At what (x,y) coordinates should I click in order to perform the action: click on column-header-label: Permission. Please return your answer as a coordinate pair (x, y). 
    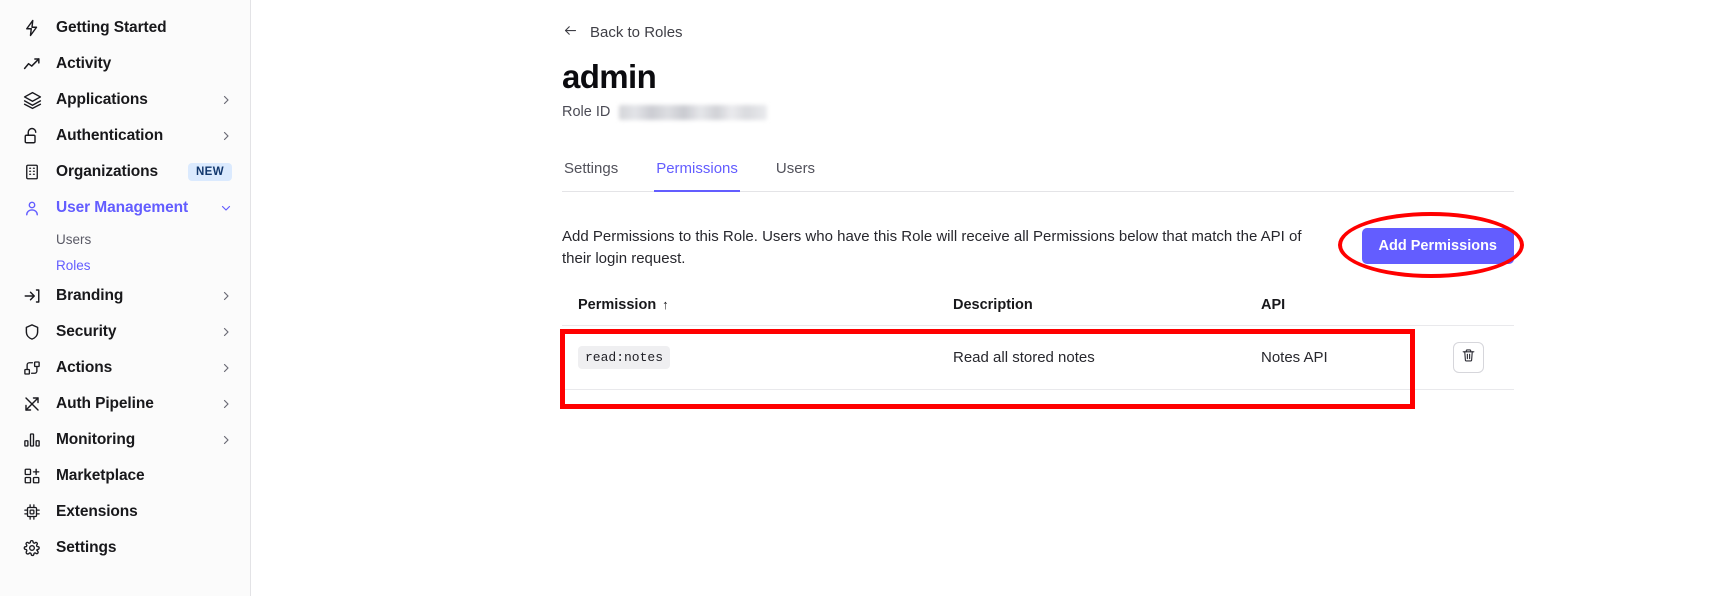
    Looking at the image, I should click on (617, 304).